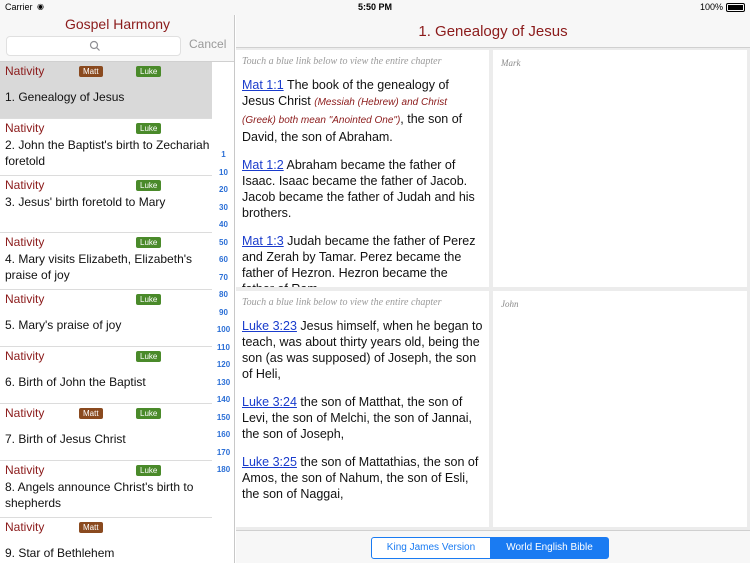  Describe the element at coordinates (263, 85) in the screenshot. I see `verse-link: Mat 1:1` at that location.